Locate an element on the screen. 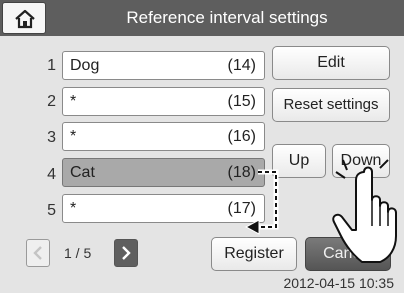  reset-settings-label: Reset settings is located at coordinates (331, 104).